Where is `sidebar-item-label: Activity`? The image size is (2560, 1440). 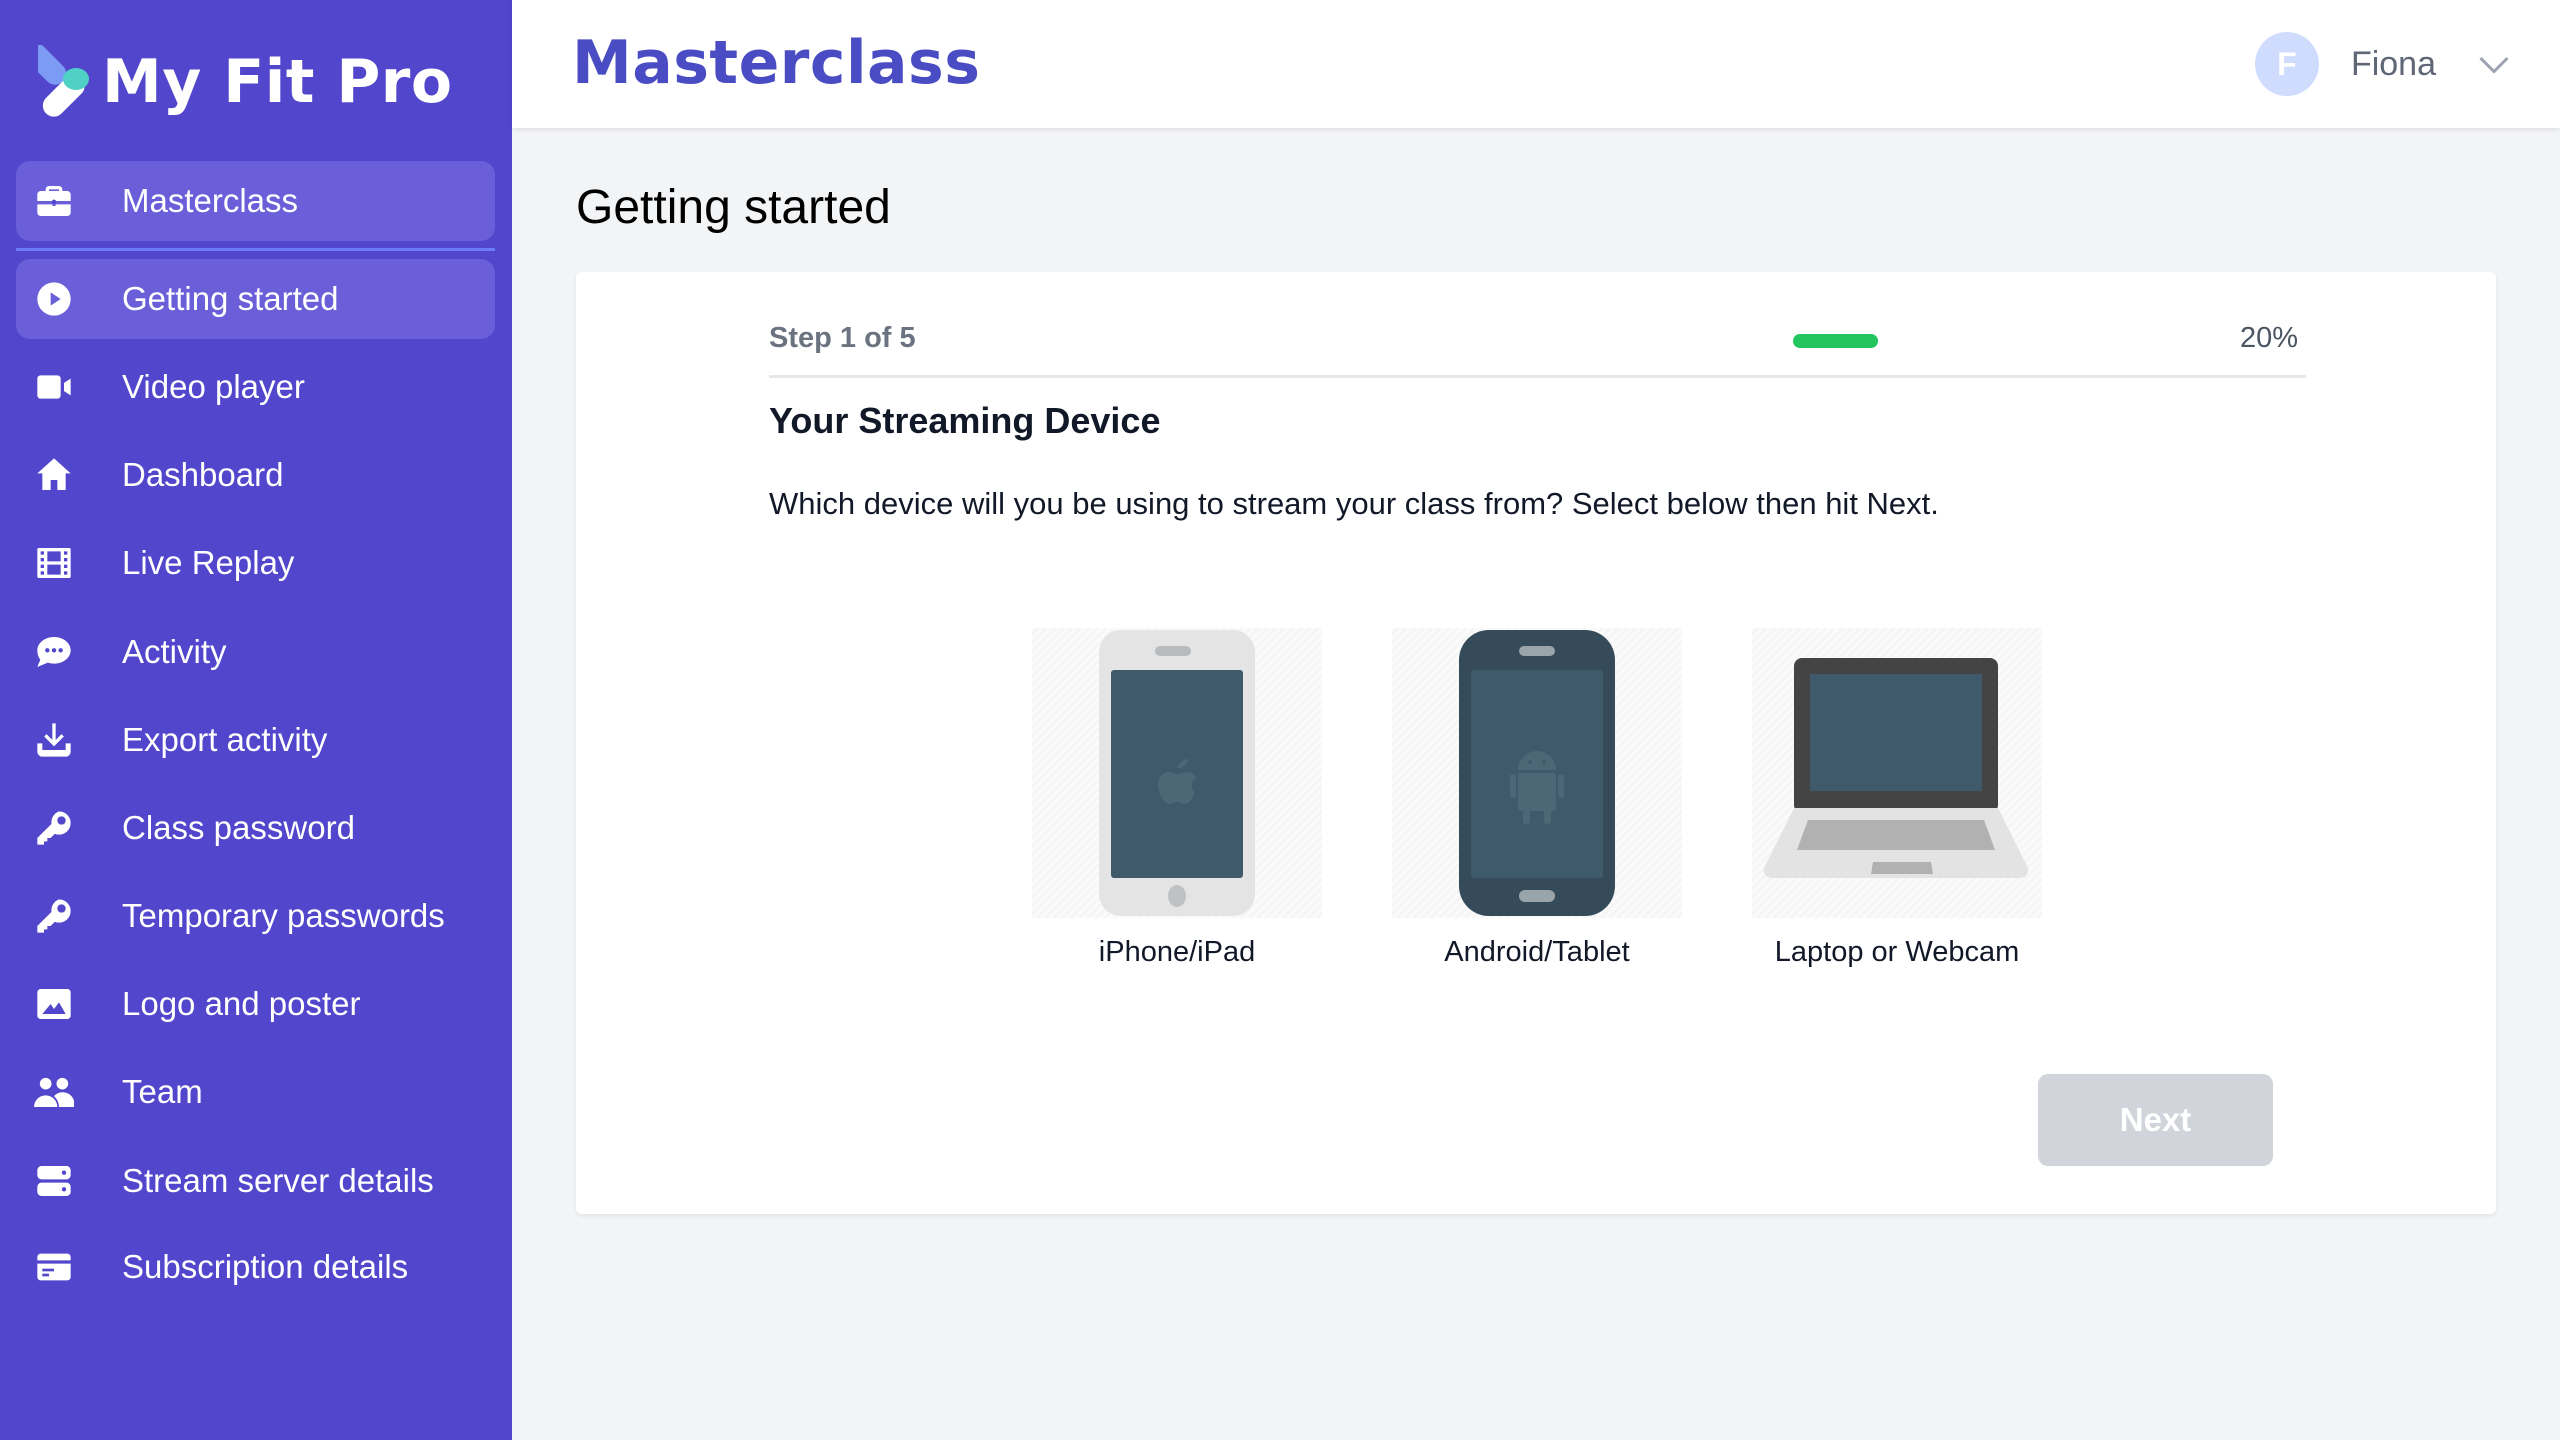
sidebar-item-label: Activity is located at coordinates (174, 651).